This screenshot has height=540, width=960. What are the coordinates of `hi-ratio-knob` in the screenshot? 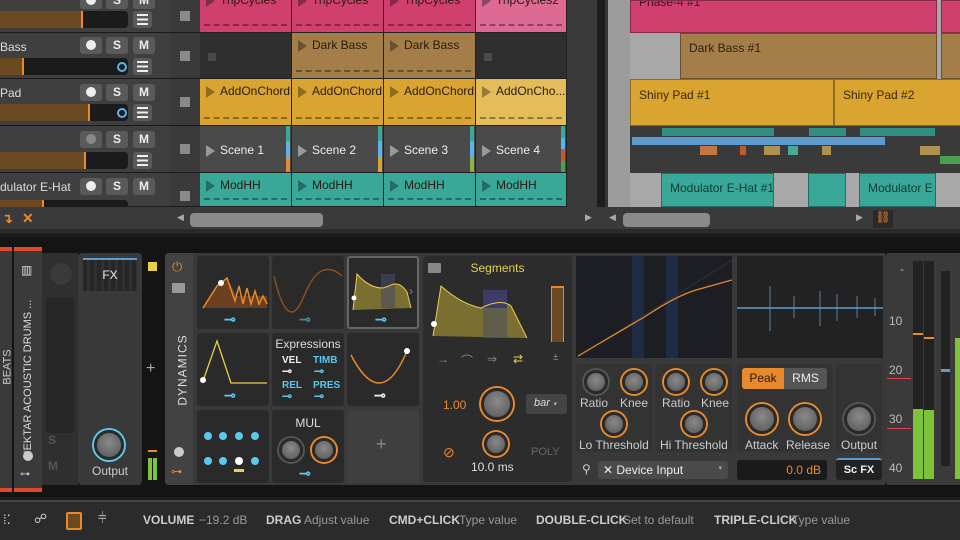 It's located at (676, 382).